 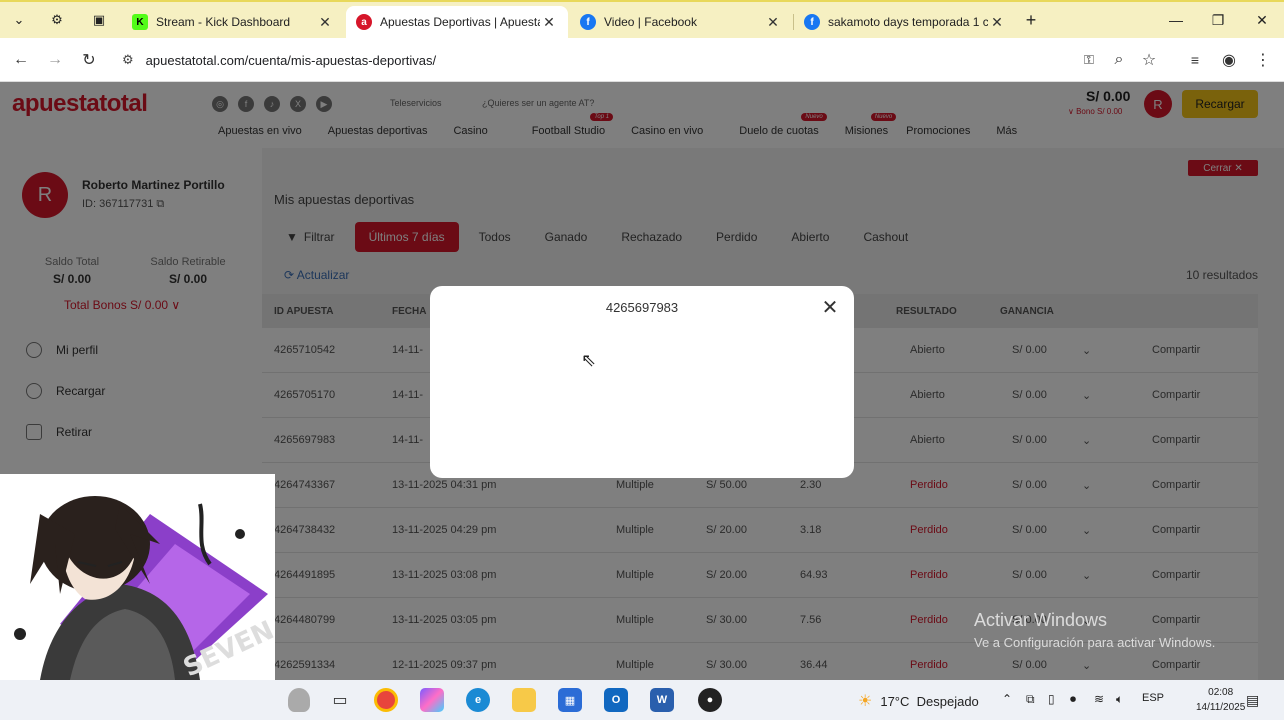 I want to click on task-view-icon: ▭, so click(x=340, y=700).